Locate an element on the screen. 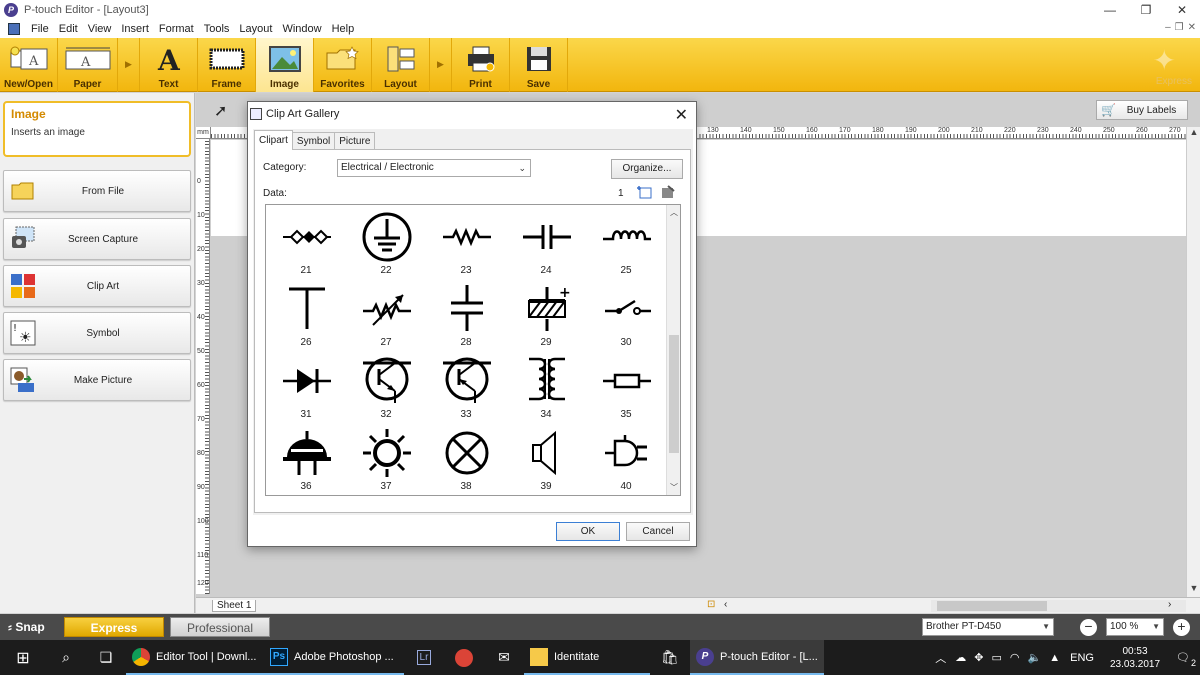  minimize-button: — is located at coordinates (1110, 10).